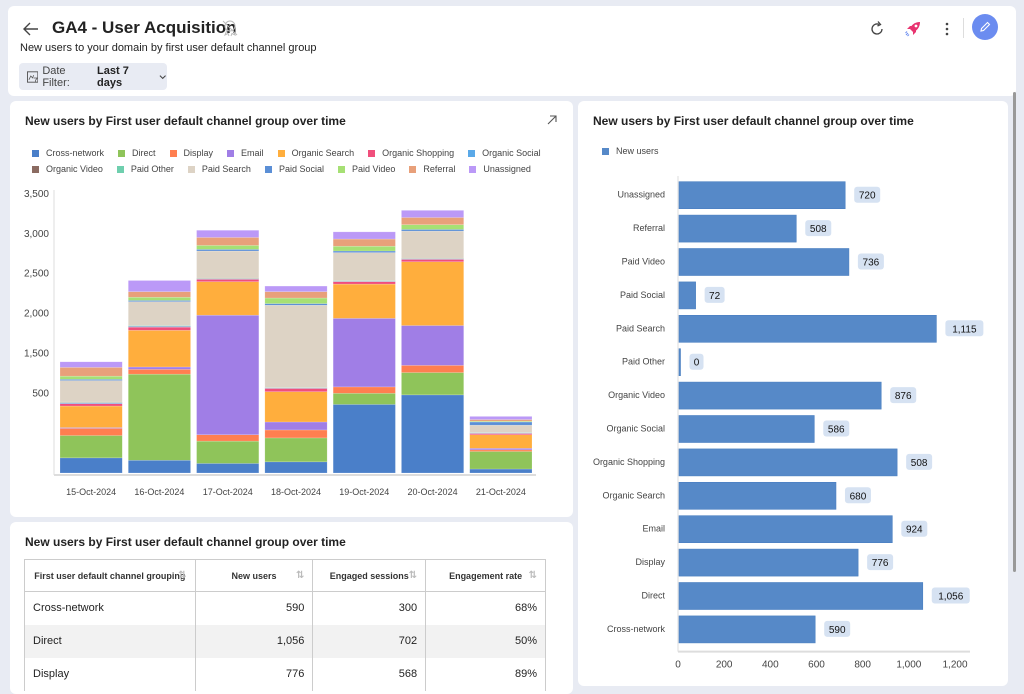  I want to click on table-row: Display 776 568 89%, so click(285, 674).